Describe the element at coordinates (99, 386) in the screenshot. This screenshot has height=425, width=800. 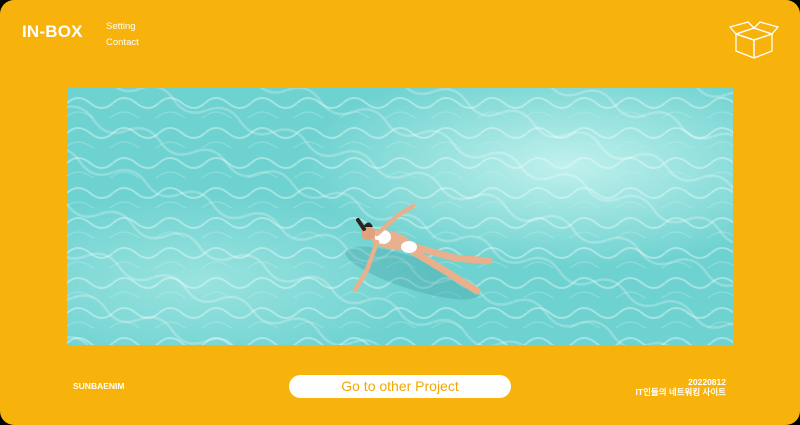
I see `footer-brand: SUNBAENIM` at that location.